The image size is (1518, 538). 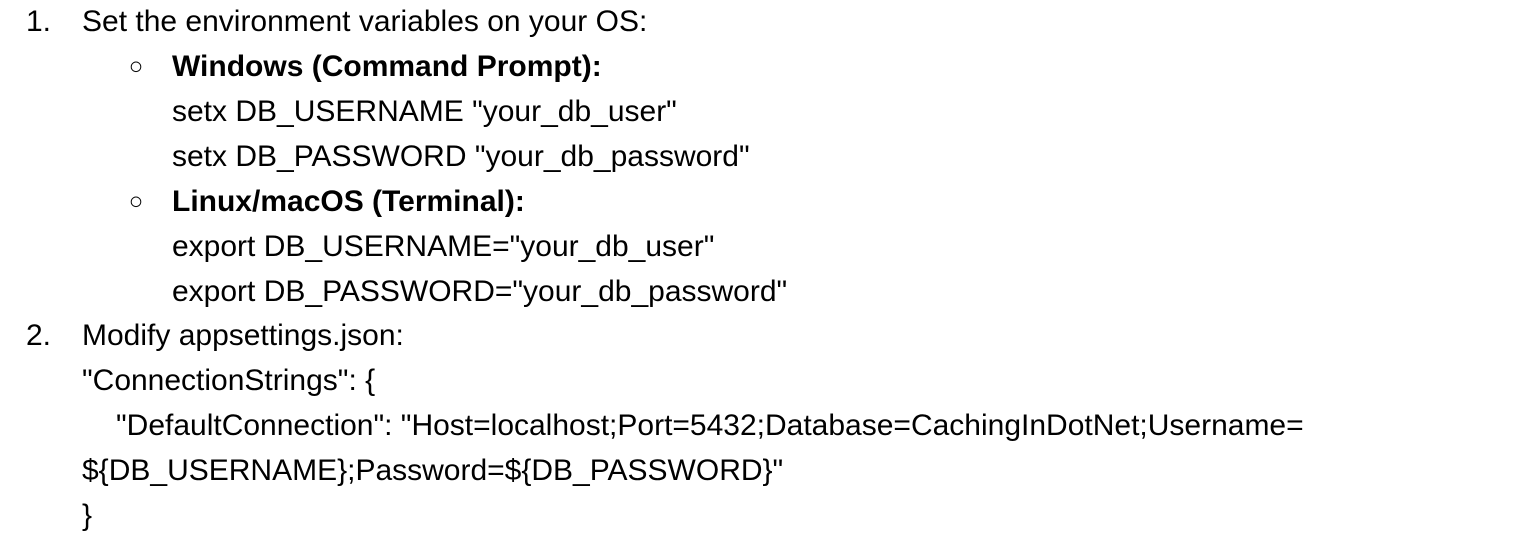 What do you see at coordinates (87, 515) in the screenshot?
I see `code-line: }` at bounding box center [87, 515].